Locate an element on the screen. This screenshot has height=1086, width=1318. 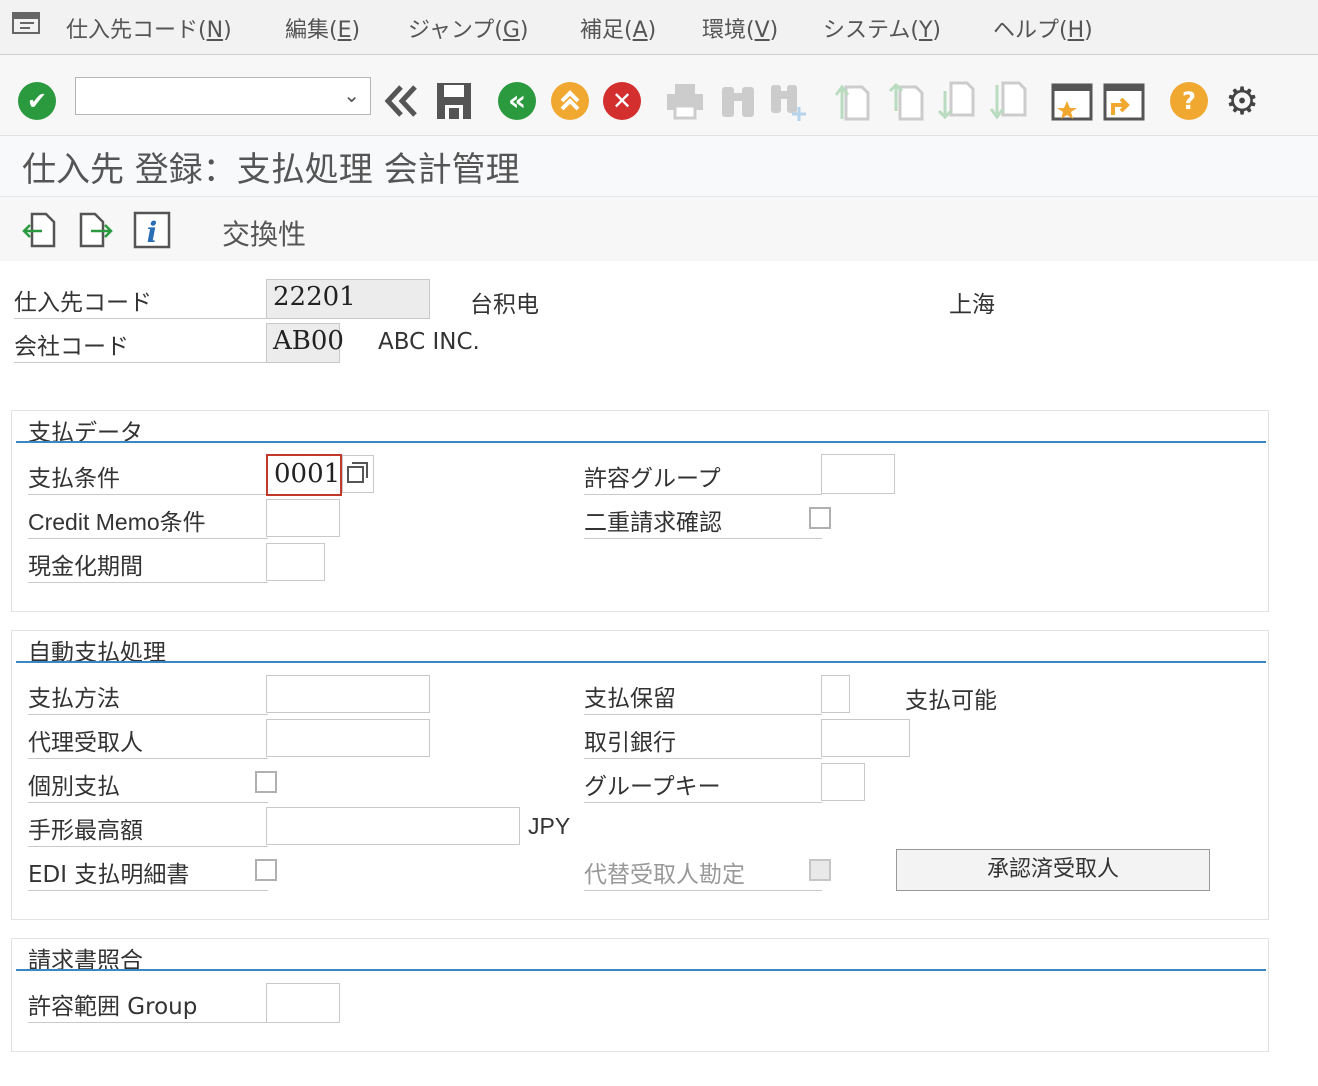
back-button: « is located at coordinates (517, 101).